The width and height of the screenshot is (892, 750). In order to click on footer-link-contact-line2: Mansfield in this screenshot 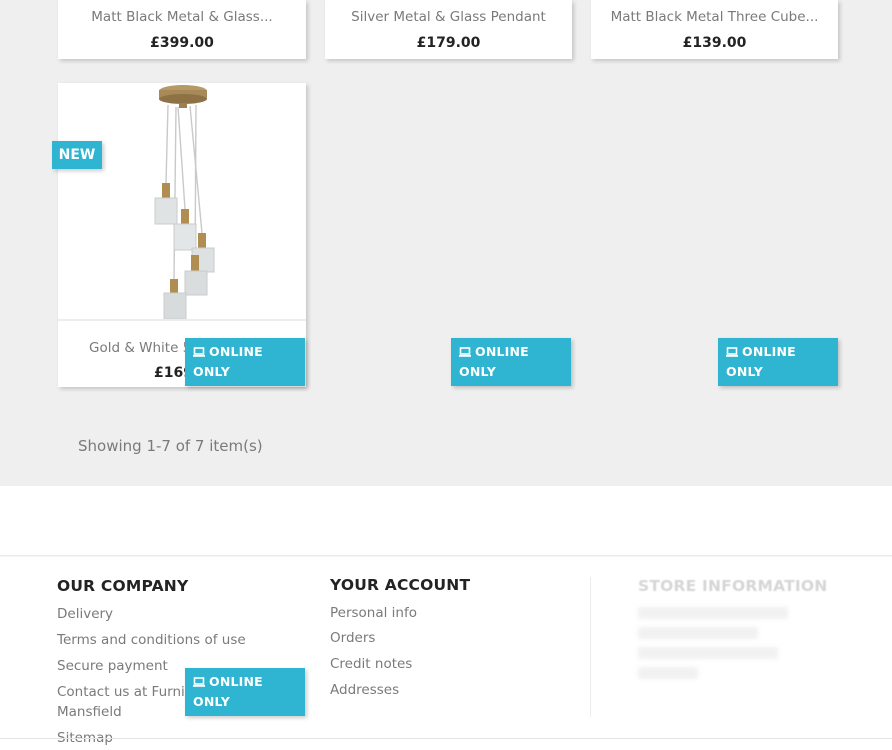, I will do `click(89, 712)`.